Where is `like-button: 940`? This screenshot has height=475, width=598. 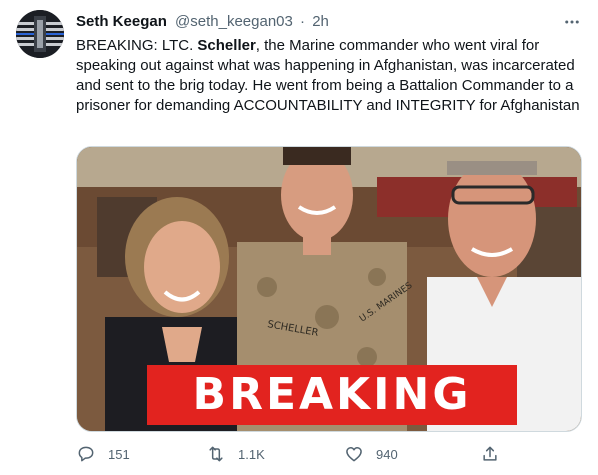
like-button: 940 is located at coordinates (371, 454).